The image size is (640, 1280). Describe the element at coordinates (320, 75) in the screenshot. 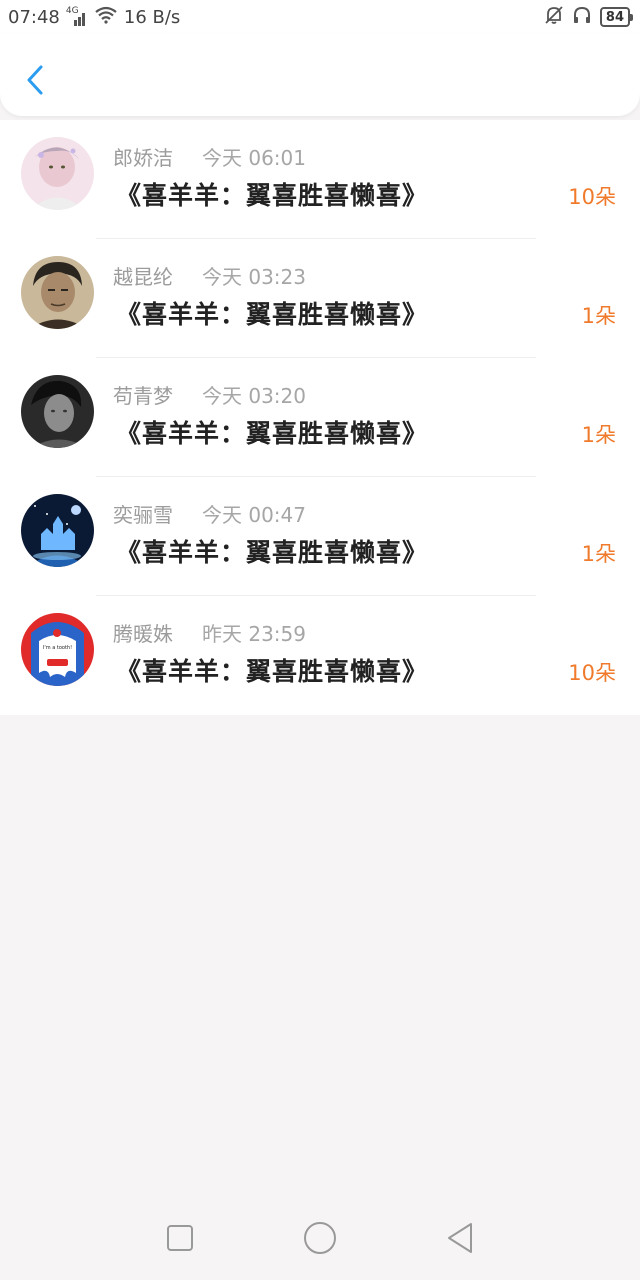

I see `page-header` at that location.